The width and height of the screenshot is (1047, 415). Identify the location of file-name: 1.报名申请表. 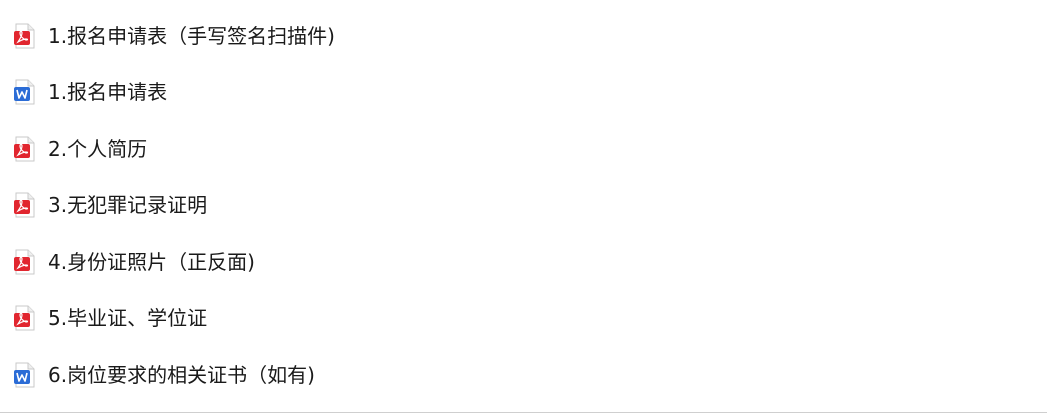
(108, 92).